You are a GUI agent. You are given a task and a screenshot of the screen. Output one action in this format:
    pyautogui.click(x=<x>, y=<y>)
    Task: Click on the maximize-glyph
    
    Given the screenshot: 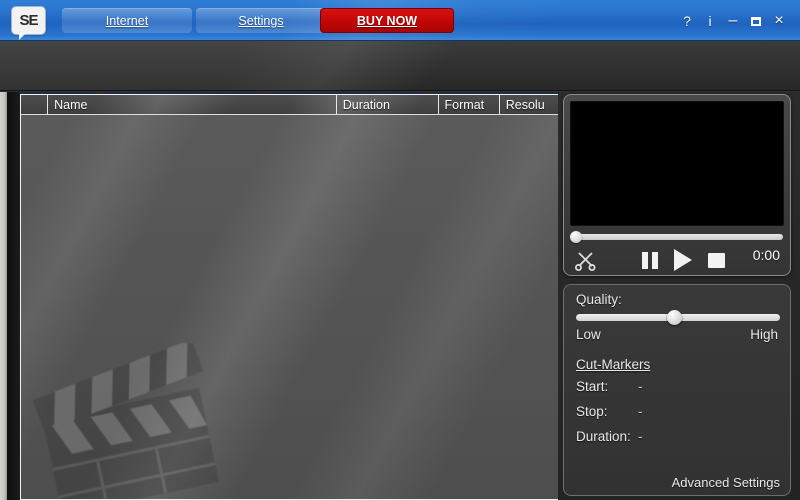 What is the action you would take?
    pyautogui.click(x=756, y=21)
    